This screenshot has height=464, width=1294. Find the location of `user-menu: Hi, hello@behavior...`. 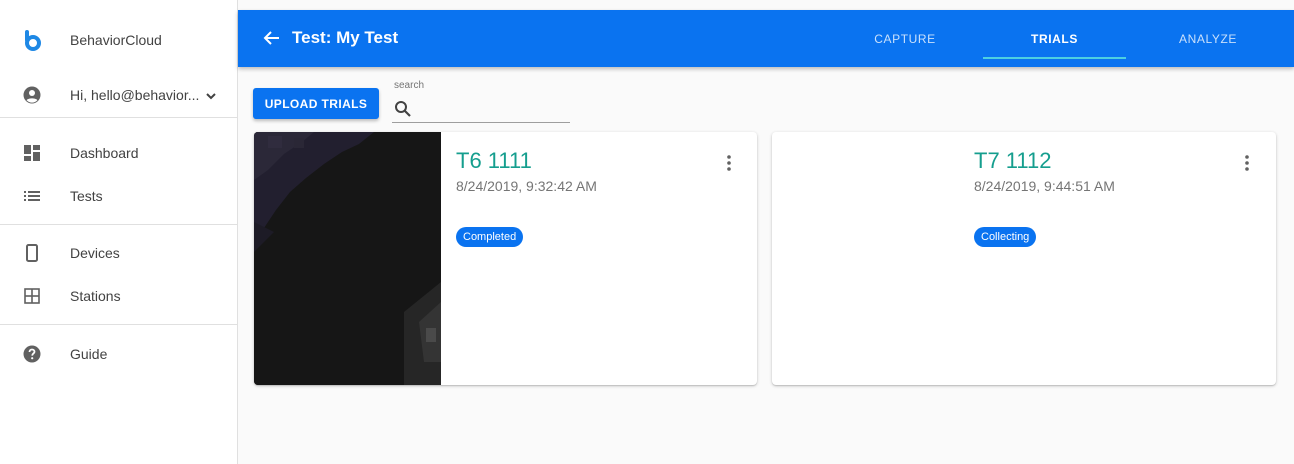

user-menu: Hi, hello@behavior... is located at coordinates (118, 95).